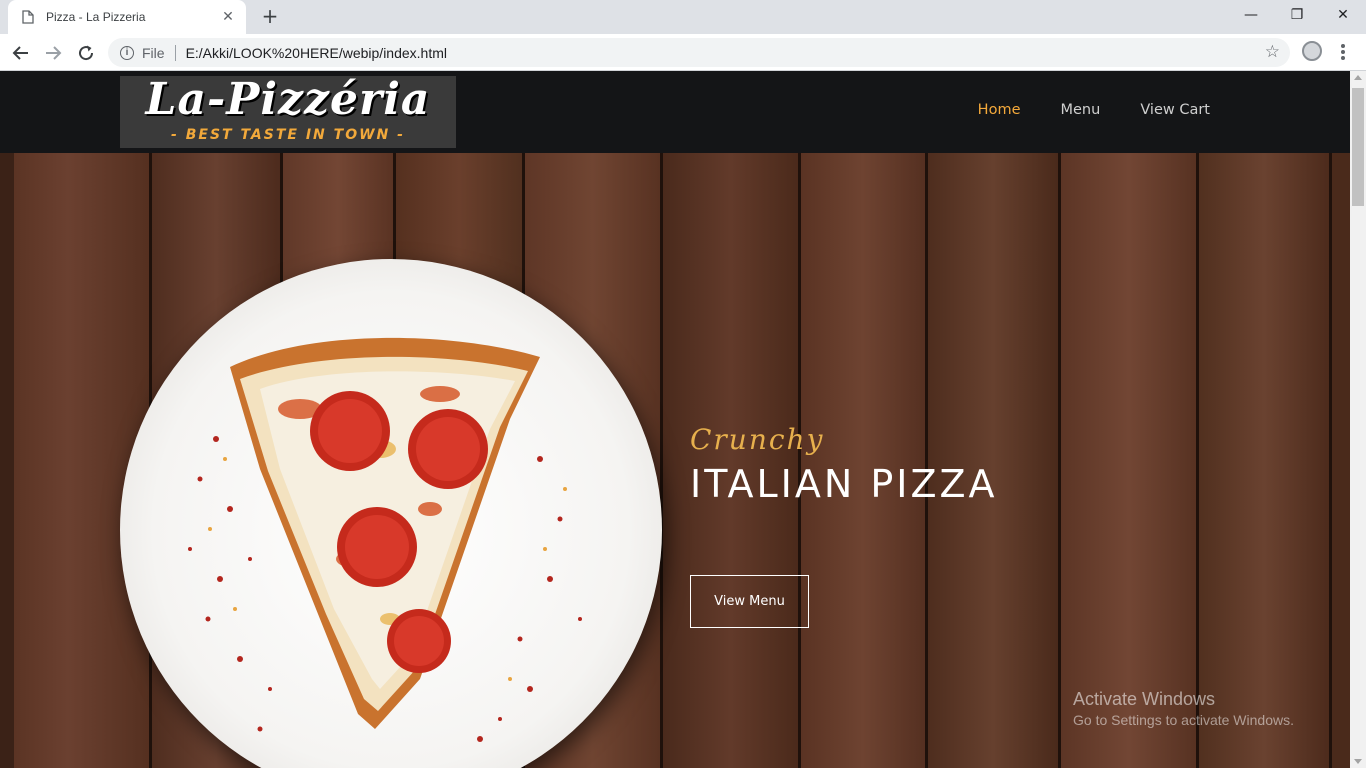  I want to click on view-menu-button: View Menu, so click(749, 601).